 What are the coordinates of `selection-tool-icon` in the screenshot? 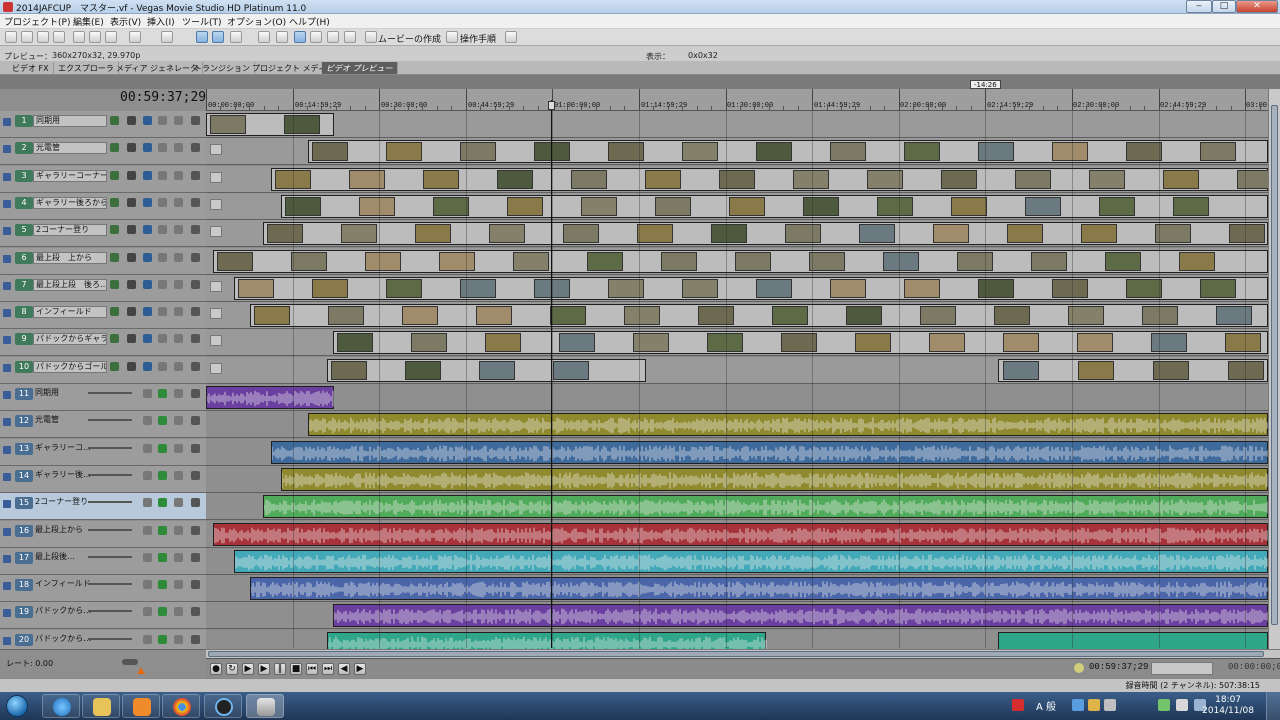 It's located at (236, 37).